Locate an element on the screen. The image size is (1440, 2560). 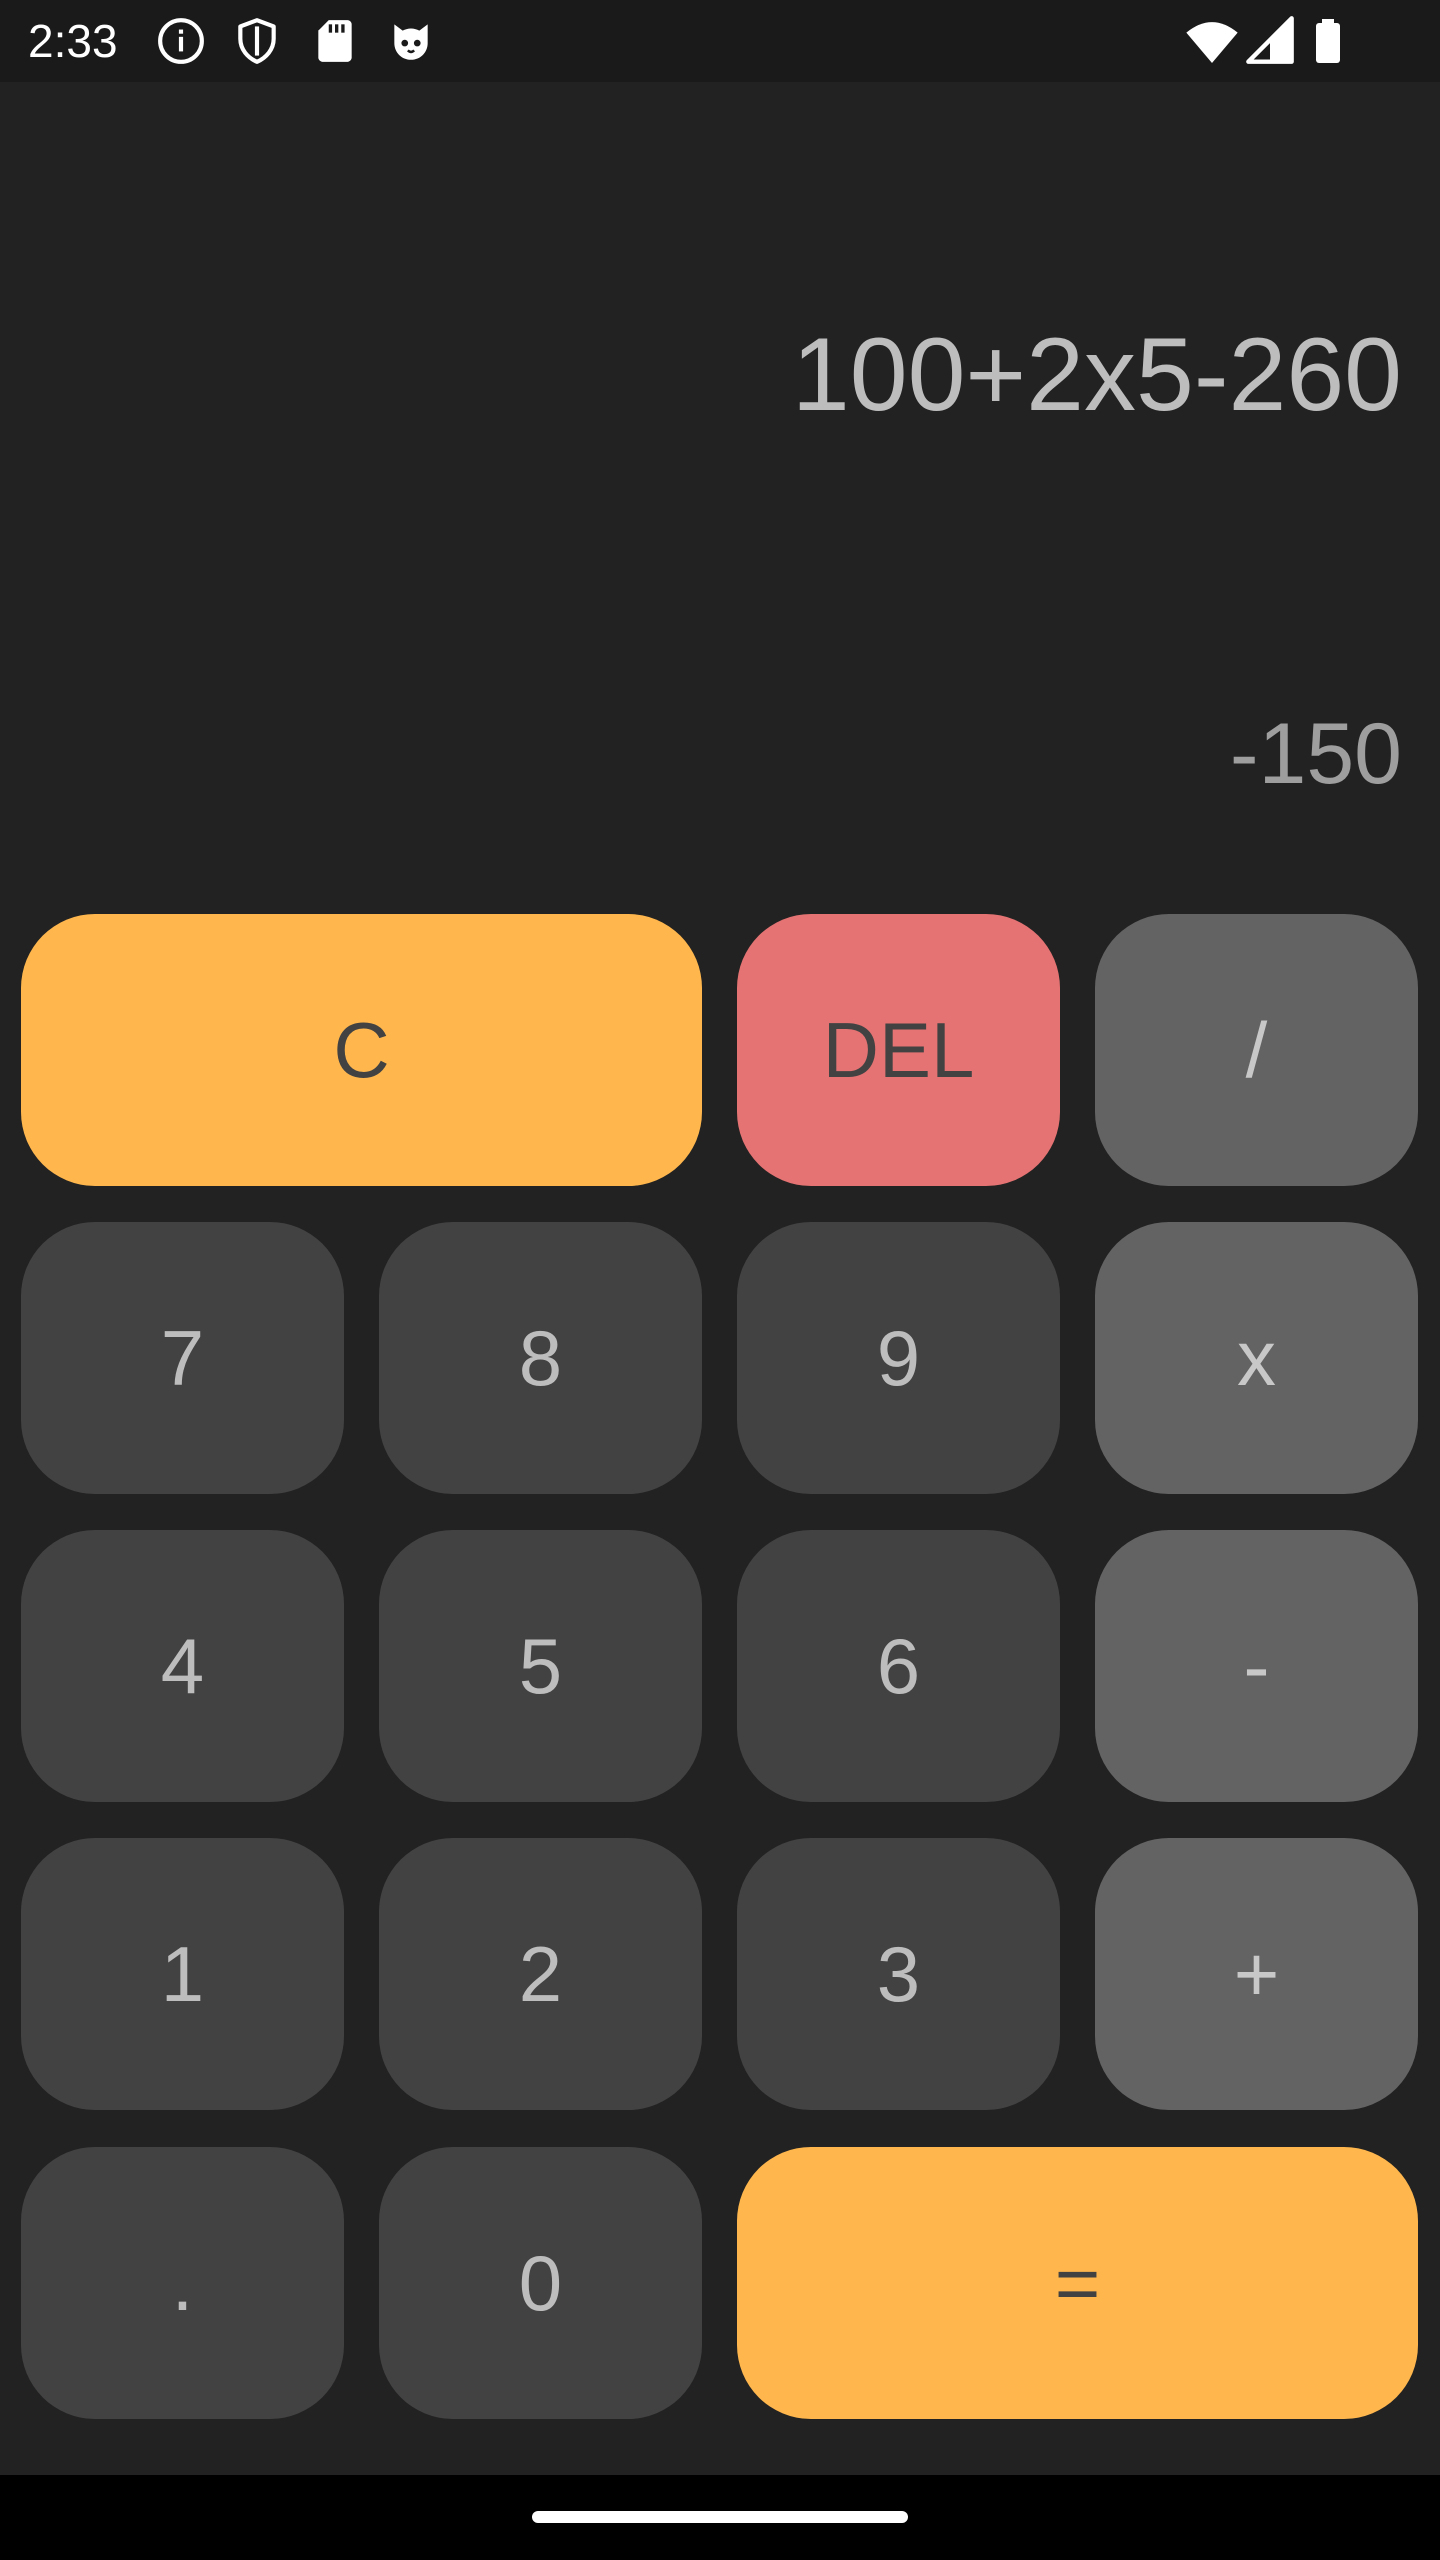
digit-2-button: 2 is located at coordinates (540, 1974).